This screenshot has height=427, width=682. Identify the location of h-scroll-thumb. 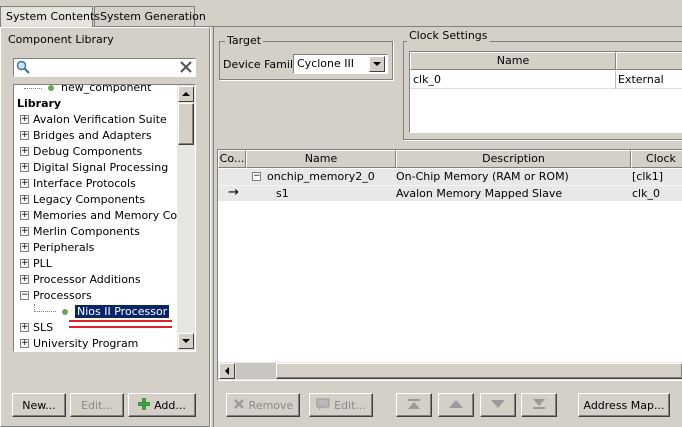
(479, 371).